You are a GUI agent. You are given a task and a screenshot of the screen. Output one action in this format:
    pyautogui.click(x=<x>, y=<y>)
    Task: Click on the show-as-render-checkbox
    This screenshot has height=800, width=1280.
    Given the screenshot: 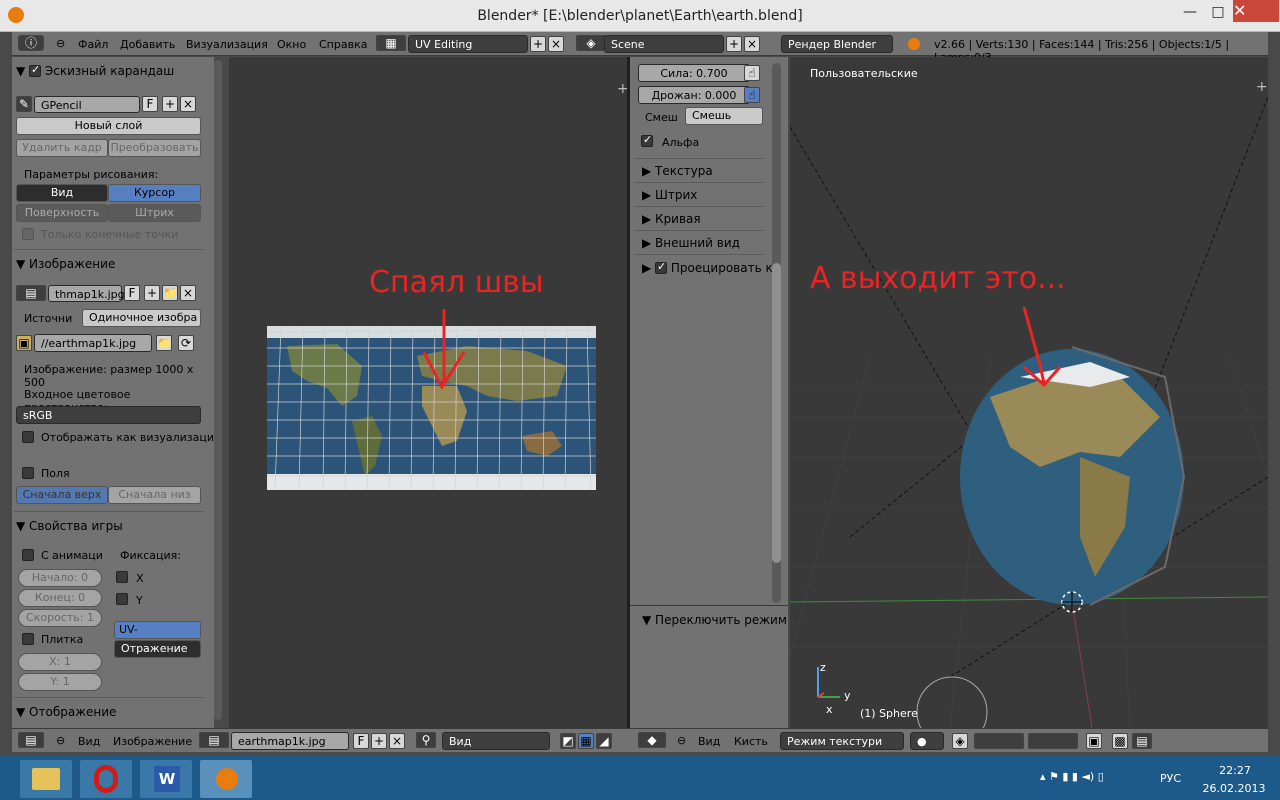 What is the action you would take?
    pyautogui.click(x=28, y=437)
    